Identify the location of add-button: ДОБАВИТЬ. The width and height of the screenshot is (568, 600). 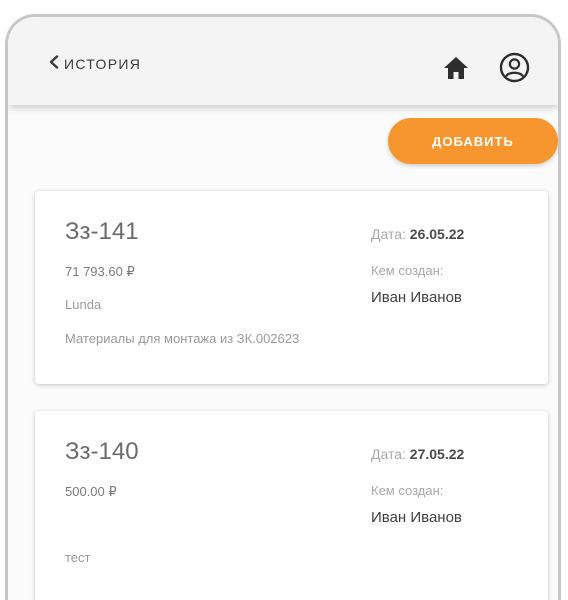
(473, 141).